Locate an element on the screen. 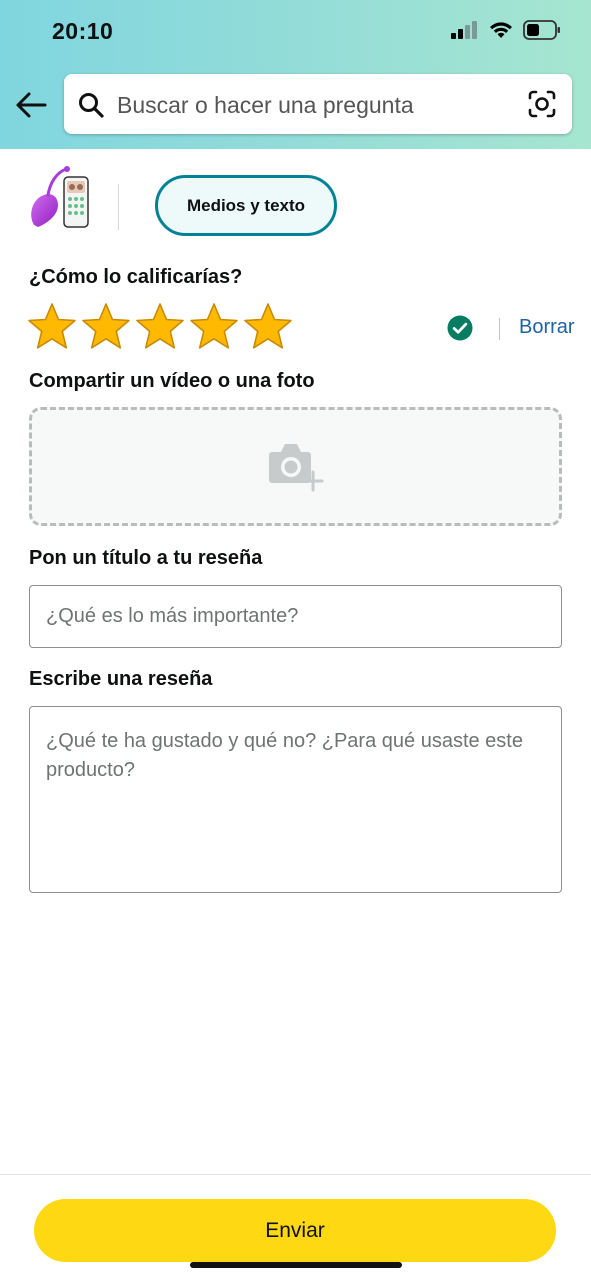 The image size is (591, 1280). submit-button: Enviar is located at coordinates (295, 1230).